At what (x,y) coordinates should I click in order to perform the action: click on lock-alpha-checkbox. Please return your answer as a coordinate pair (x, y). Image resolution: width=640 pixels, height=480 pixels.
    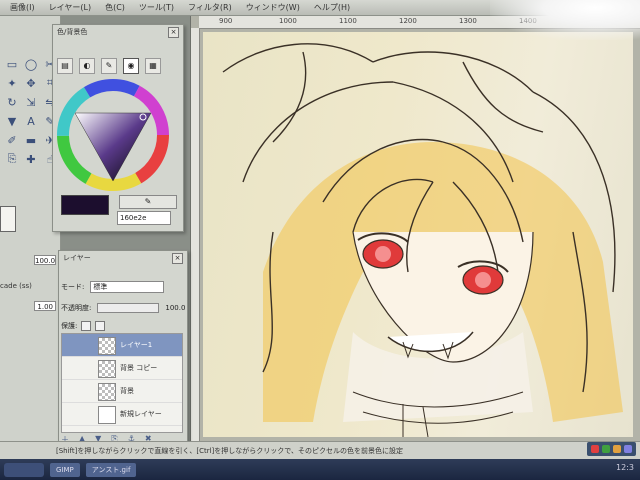
    Looking at the image, I should click on (100, 326).